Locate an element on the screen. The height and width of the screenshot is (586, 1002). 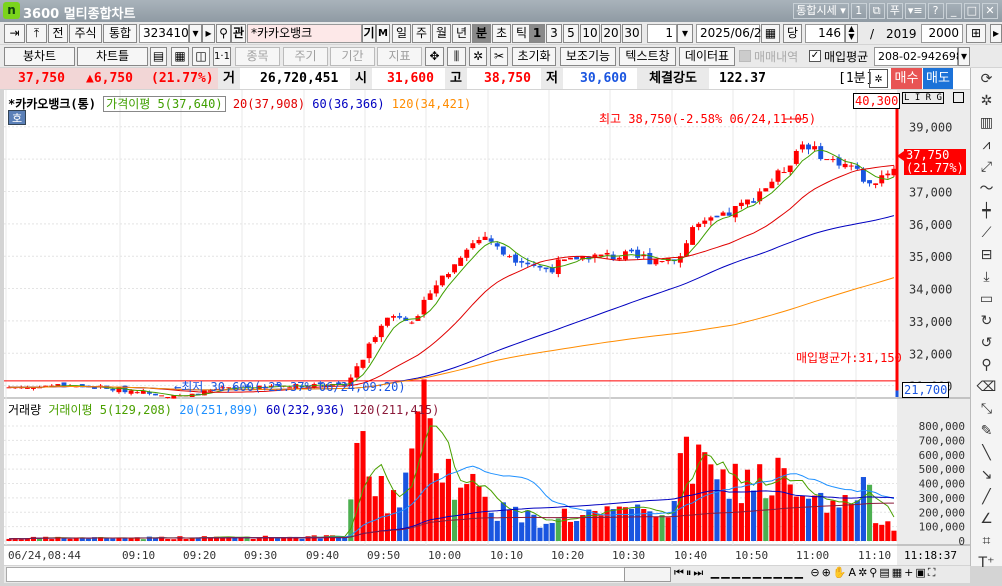
scrollbar-thumb is located at coordinates (647, 574).